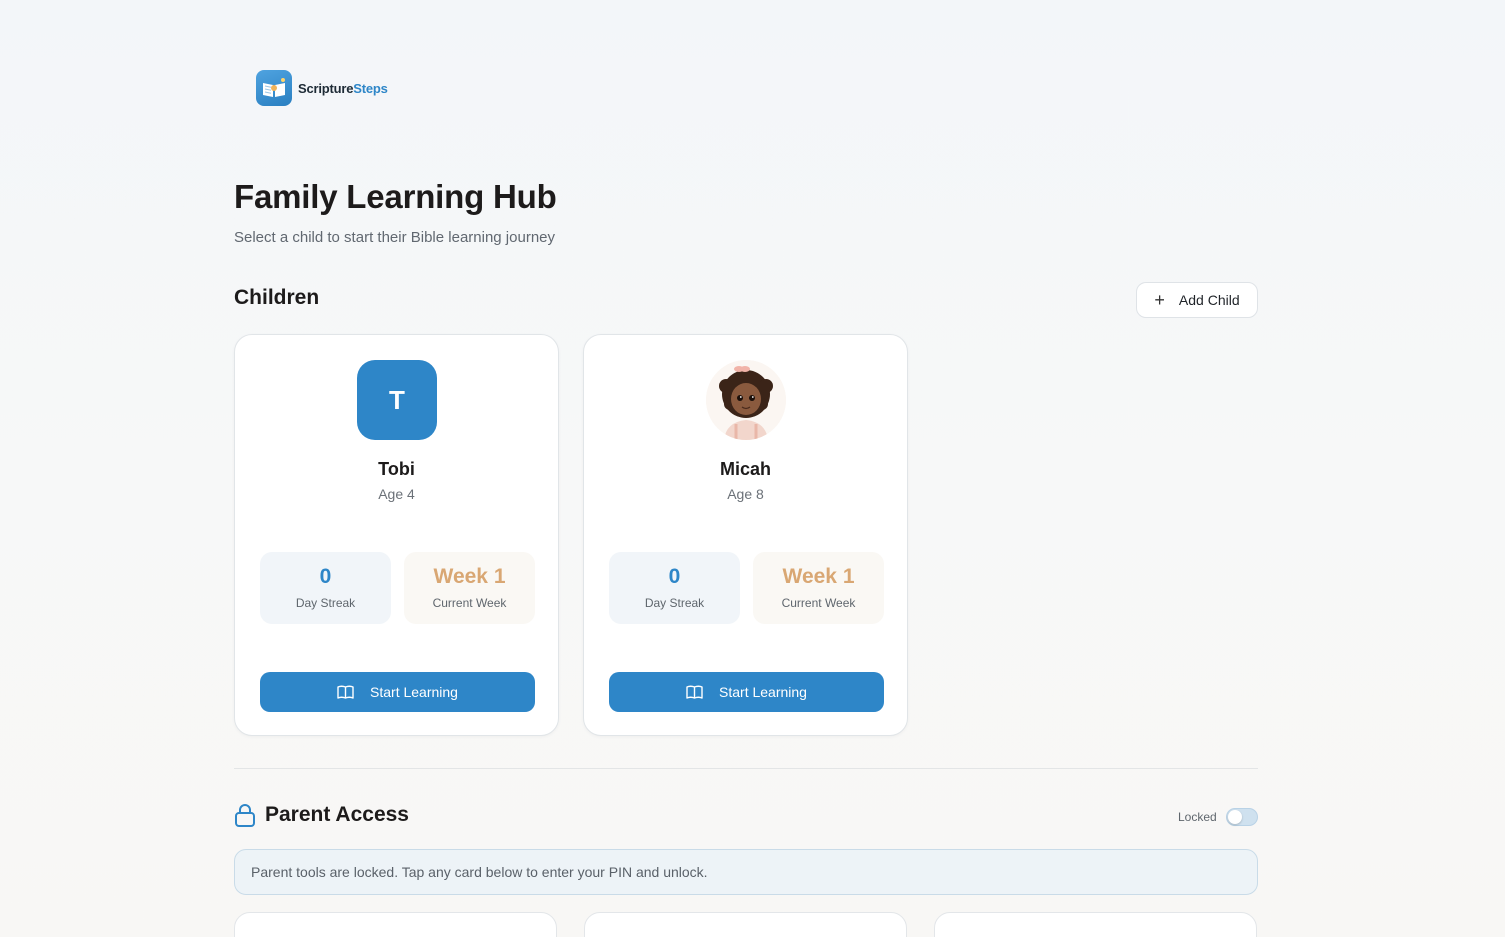  I want to click on plus-icon: +, so click(1159, 300).